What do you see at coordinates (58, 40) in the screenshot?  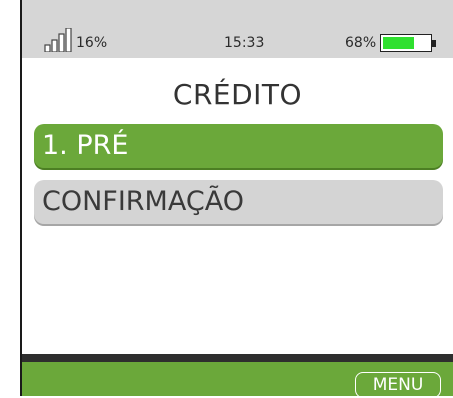 I see `signal-bars-icon` at bounding box center [58, 40].